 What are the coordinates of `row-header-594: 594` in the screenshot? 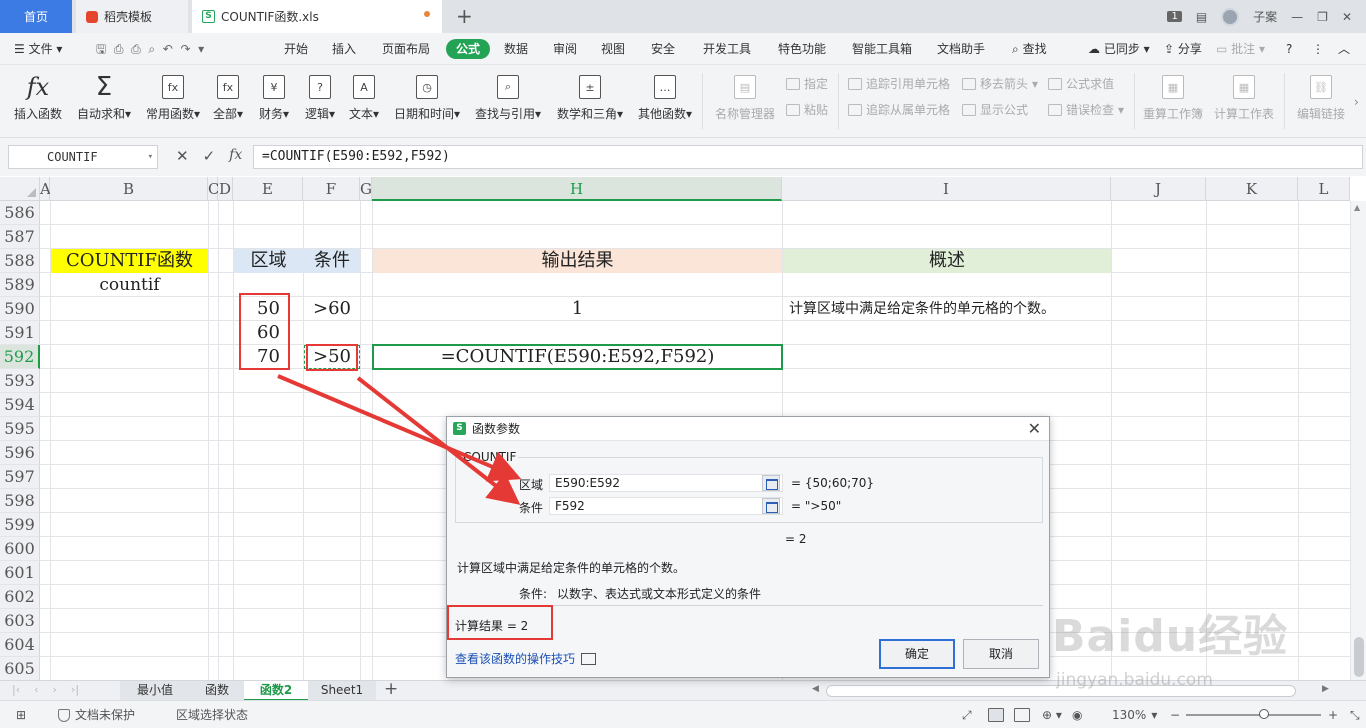 It's located at (20, 405).